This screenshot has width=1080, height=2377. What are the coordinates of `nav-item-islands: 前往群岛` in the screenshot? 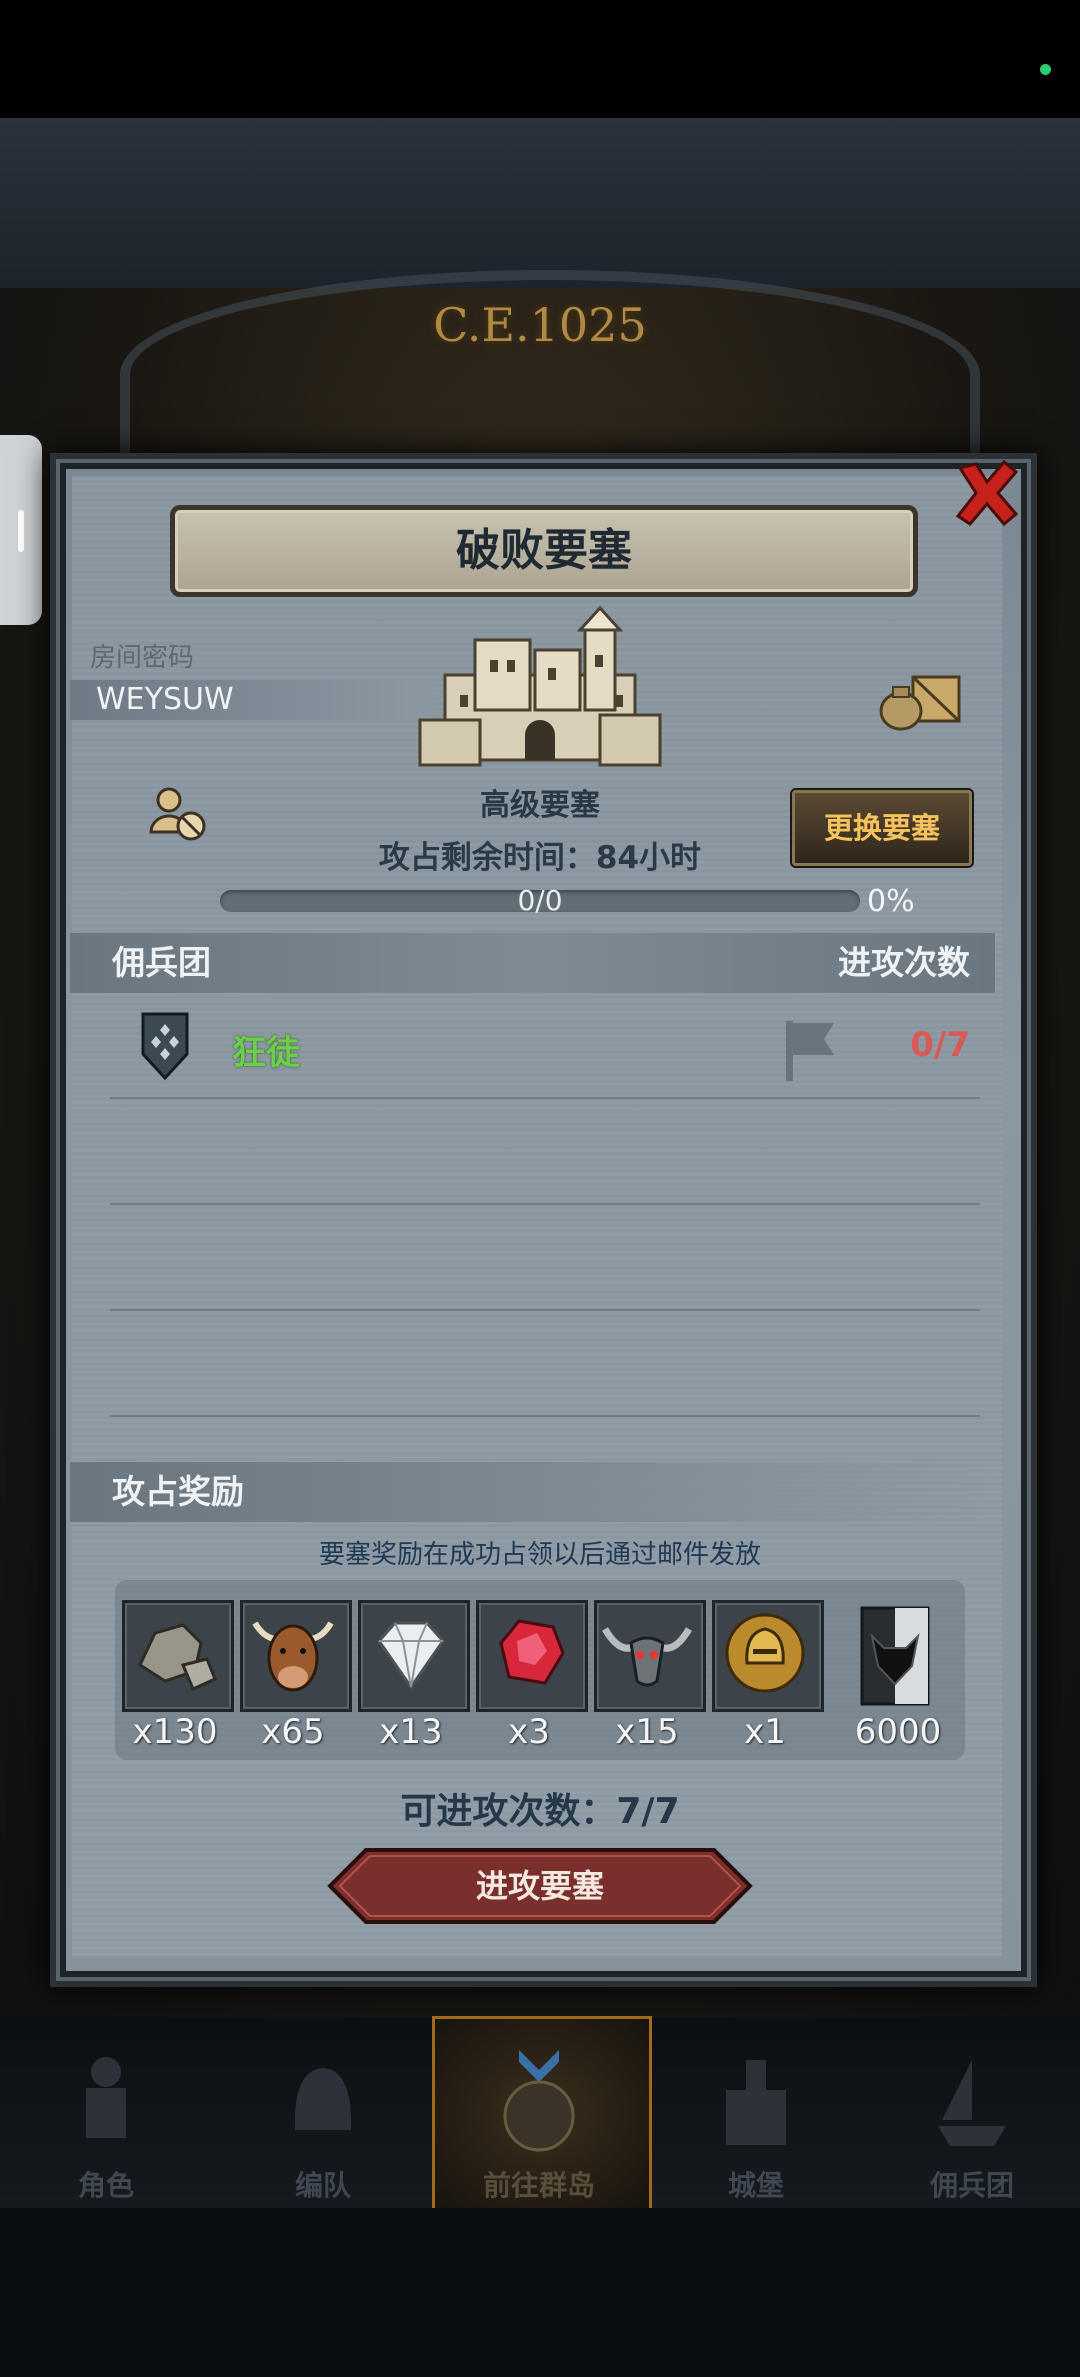 It's located at (539, 2120).